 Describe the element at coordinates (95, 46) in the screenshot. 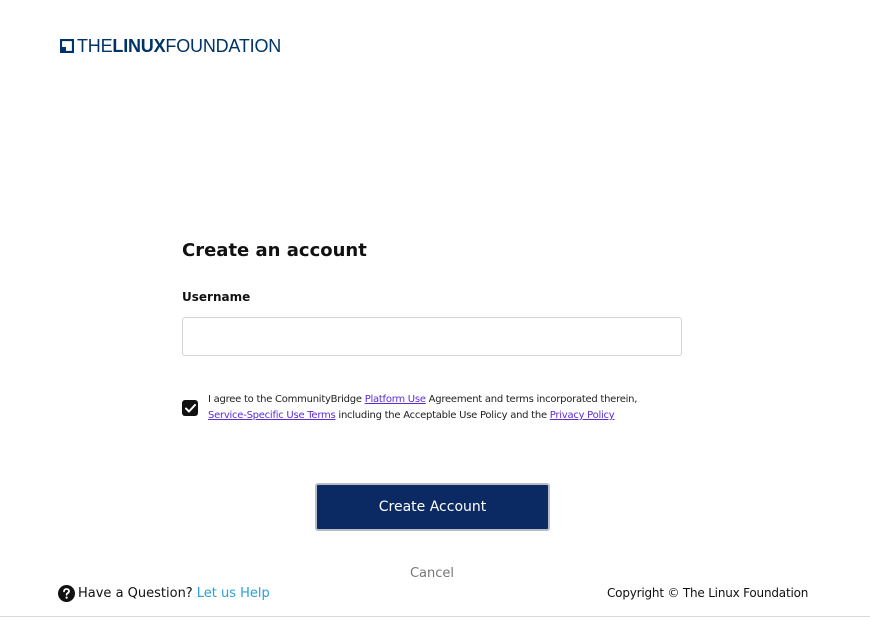

I see `logo-prefix: THE` at that location.